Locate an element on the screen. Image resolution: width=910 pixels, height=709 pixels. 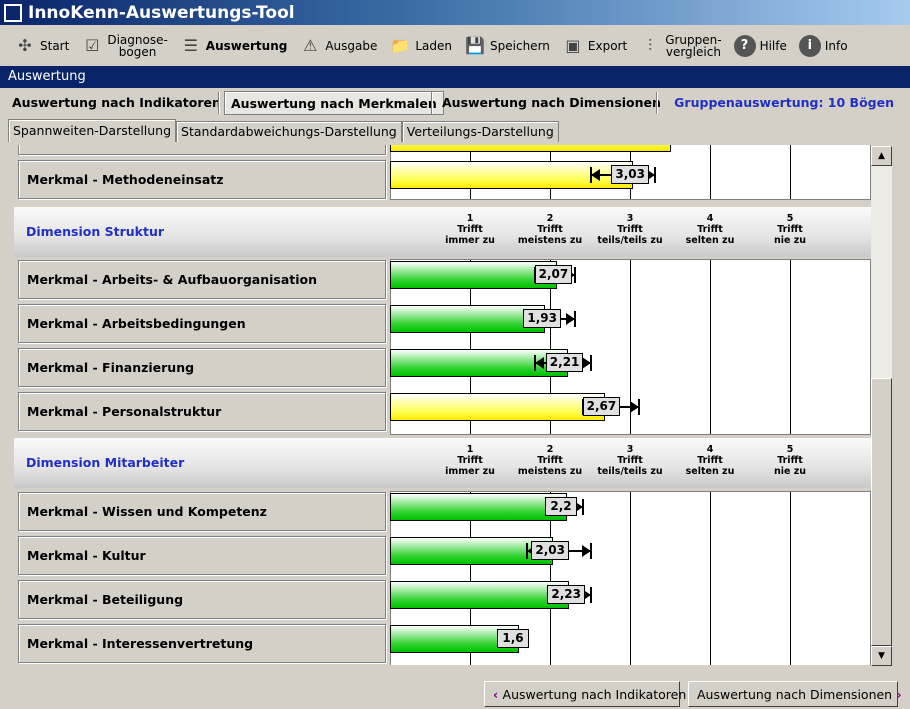
scroll-down-button: ▼ is located at coordinates (881, 656).